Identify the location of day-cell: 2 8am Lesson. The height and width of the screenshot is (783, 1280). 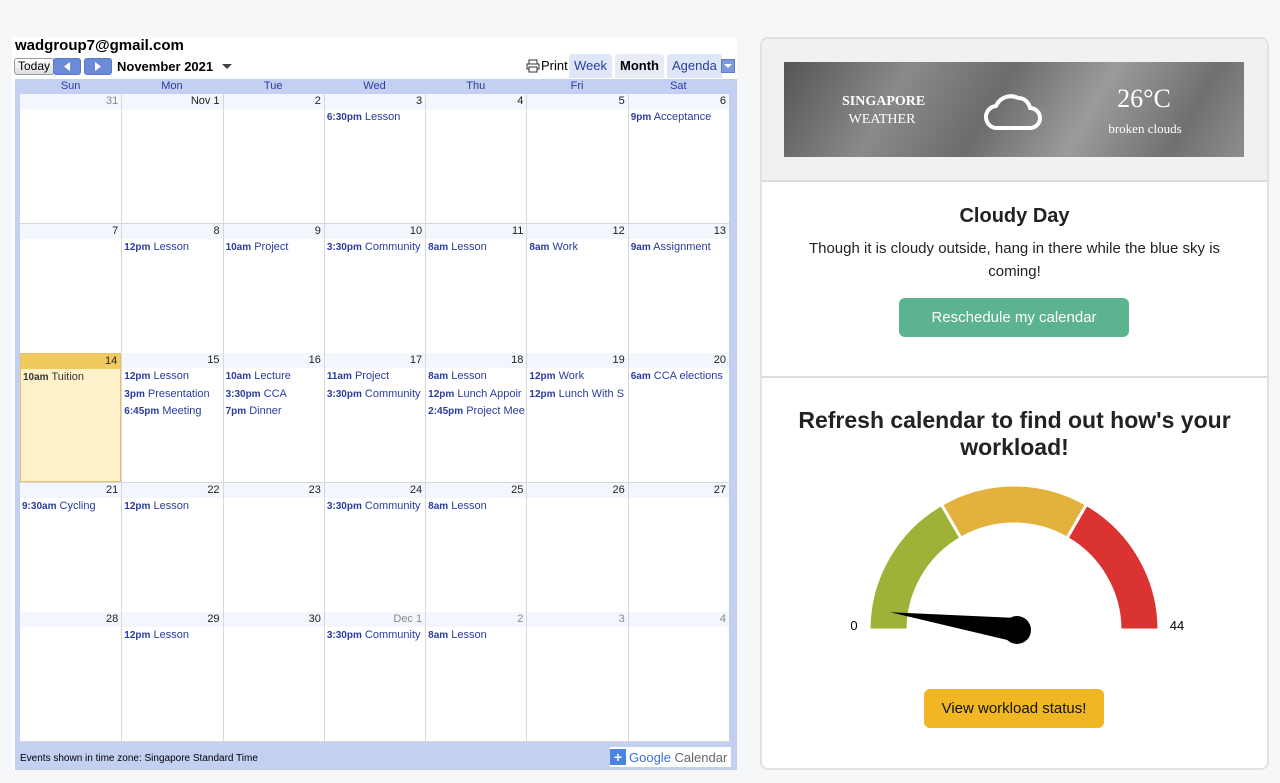
(476, 677).